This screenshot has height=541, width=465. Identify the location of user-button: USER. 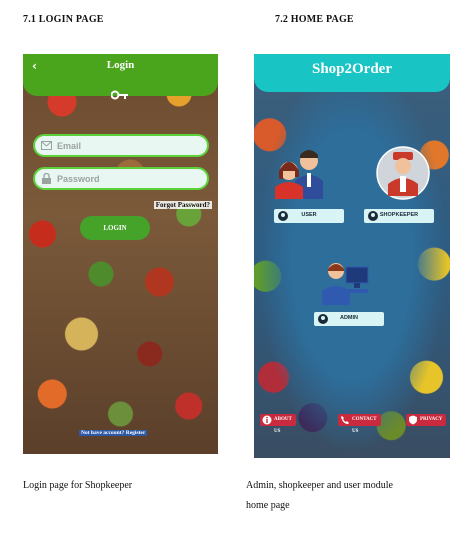
(309, 216).